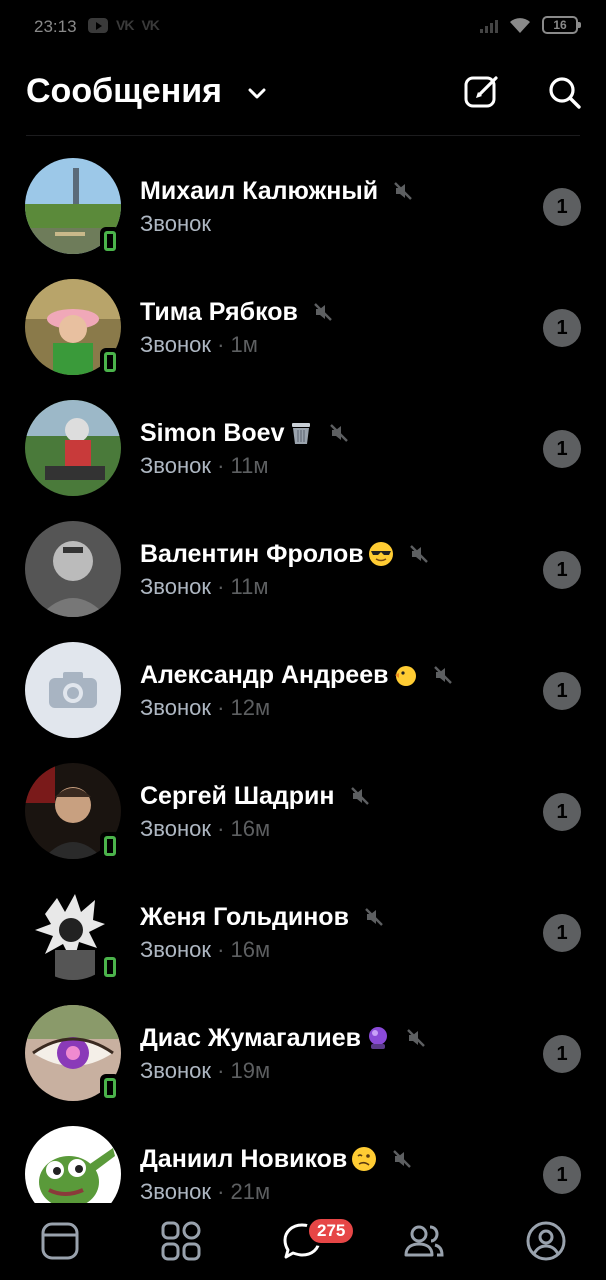 The height and width of the screenshot is (1280, 606). I want to click on status-bar: 23:13 VK VK 16, so click(303, 28).